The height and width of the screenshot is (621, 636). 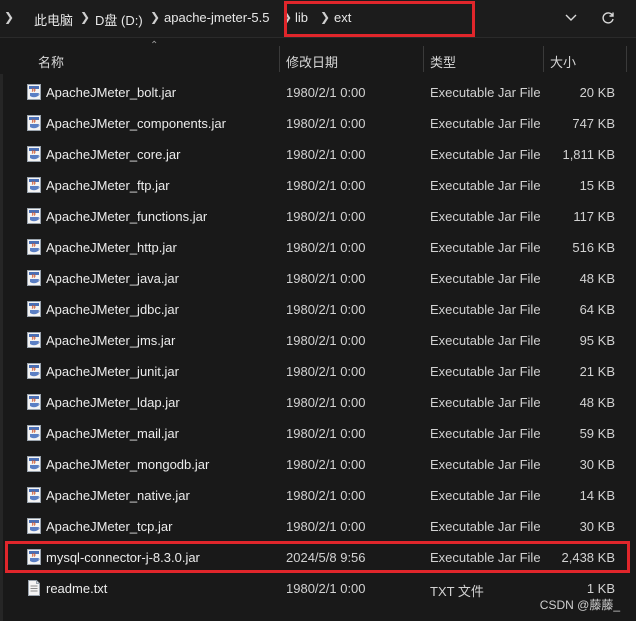 What do you see at coordinates (597, 371) in the screenshot?
I see `file-size: 21 KB` at bounding box center [597, 371].